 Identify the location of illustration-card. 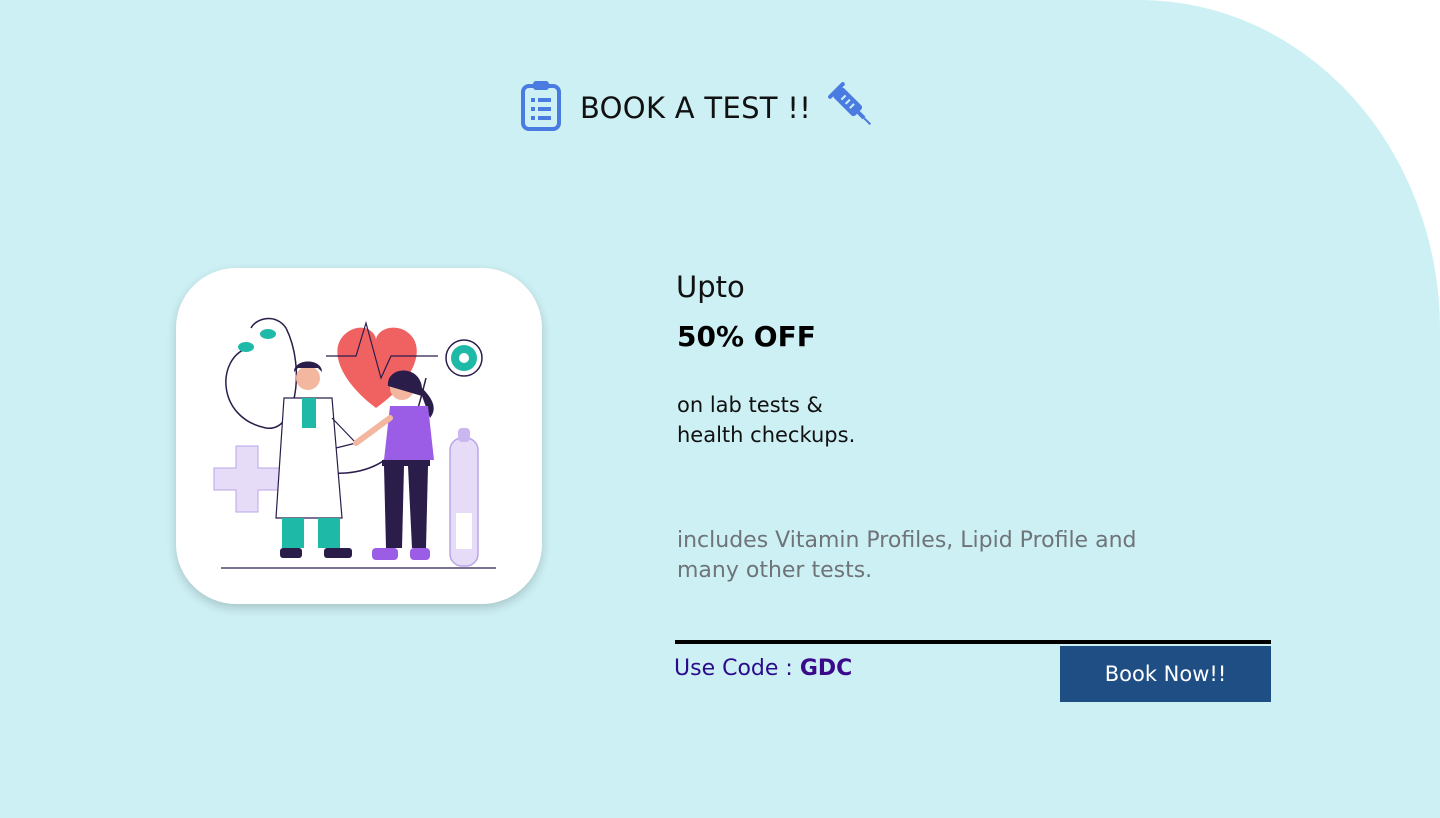
(359, 436).